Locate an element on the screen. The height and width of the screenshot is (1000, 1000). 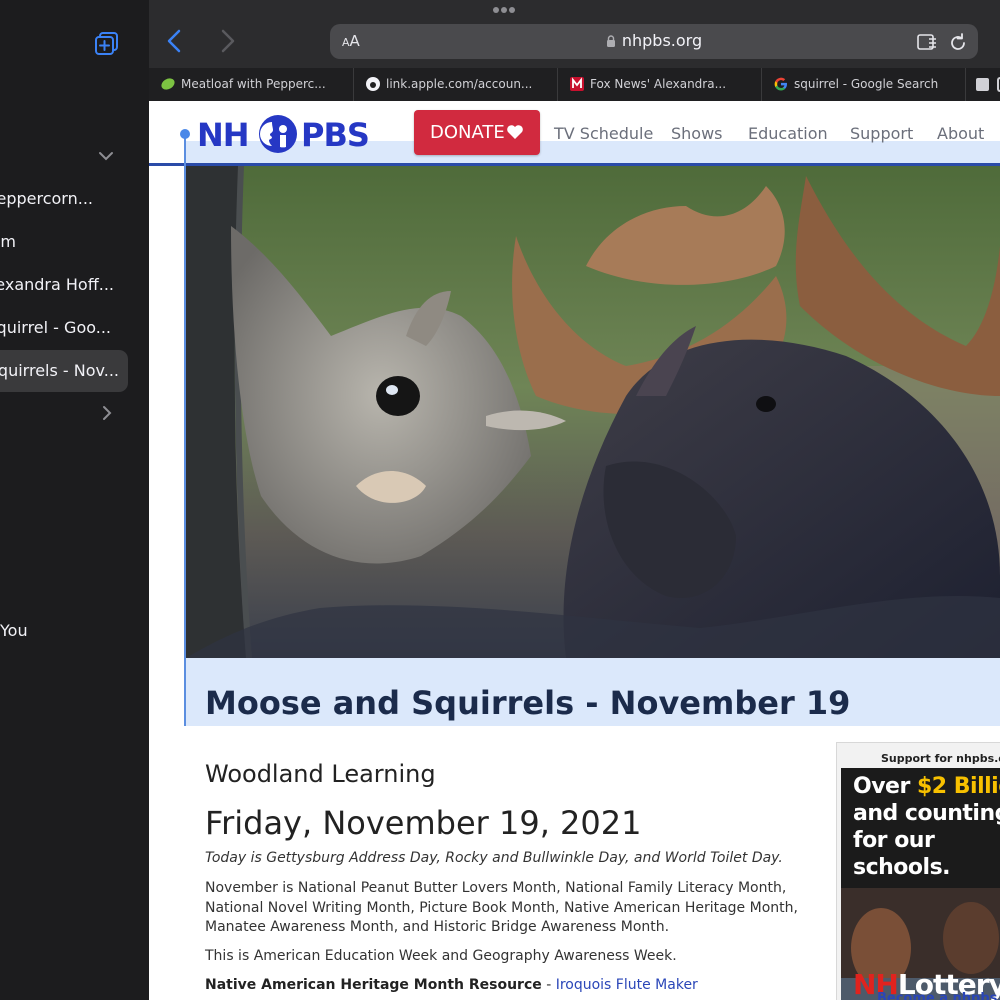
ad-headline-line1: Over $2 Billion is located at coordinates (926, 786).